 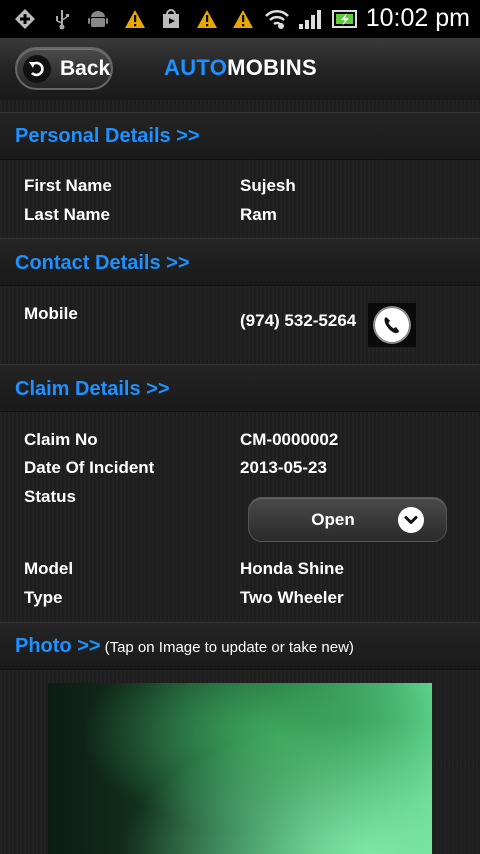 I want to click on model-label: Model, so click(x=49, y=568).